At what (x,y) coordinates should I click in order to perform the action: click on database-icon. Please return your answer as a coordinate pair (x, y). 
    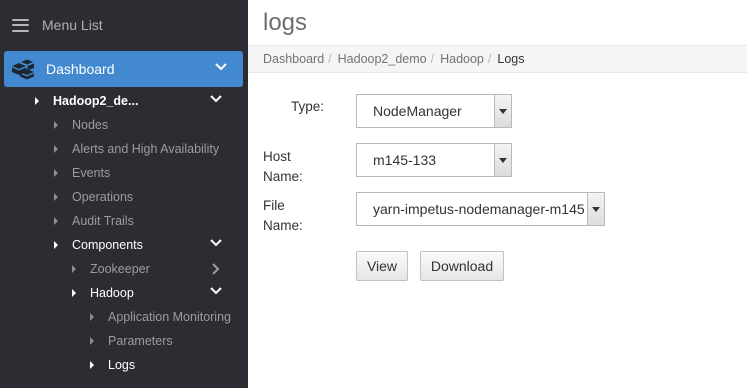
    Looking at the image, I should click on (23, 69).